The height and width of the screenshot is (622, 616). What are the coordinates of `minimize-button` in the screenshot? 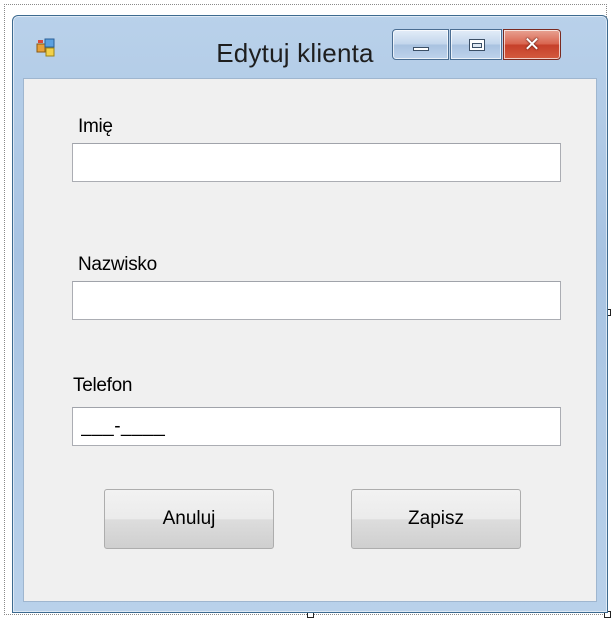 It's located at (420, 44).